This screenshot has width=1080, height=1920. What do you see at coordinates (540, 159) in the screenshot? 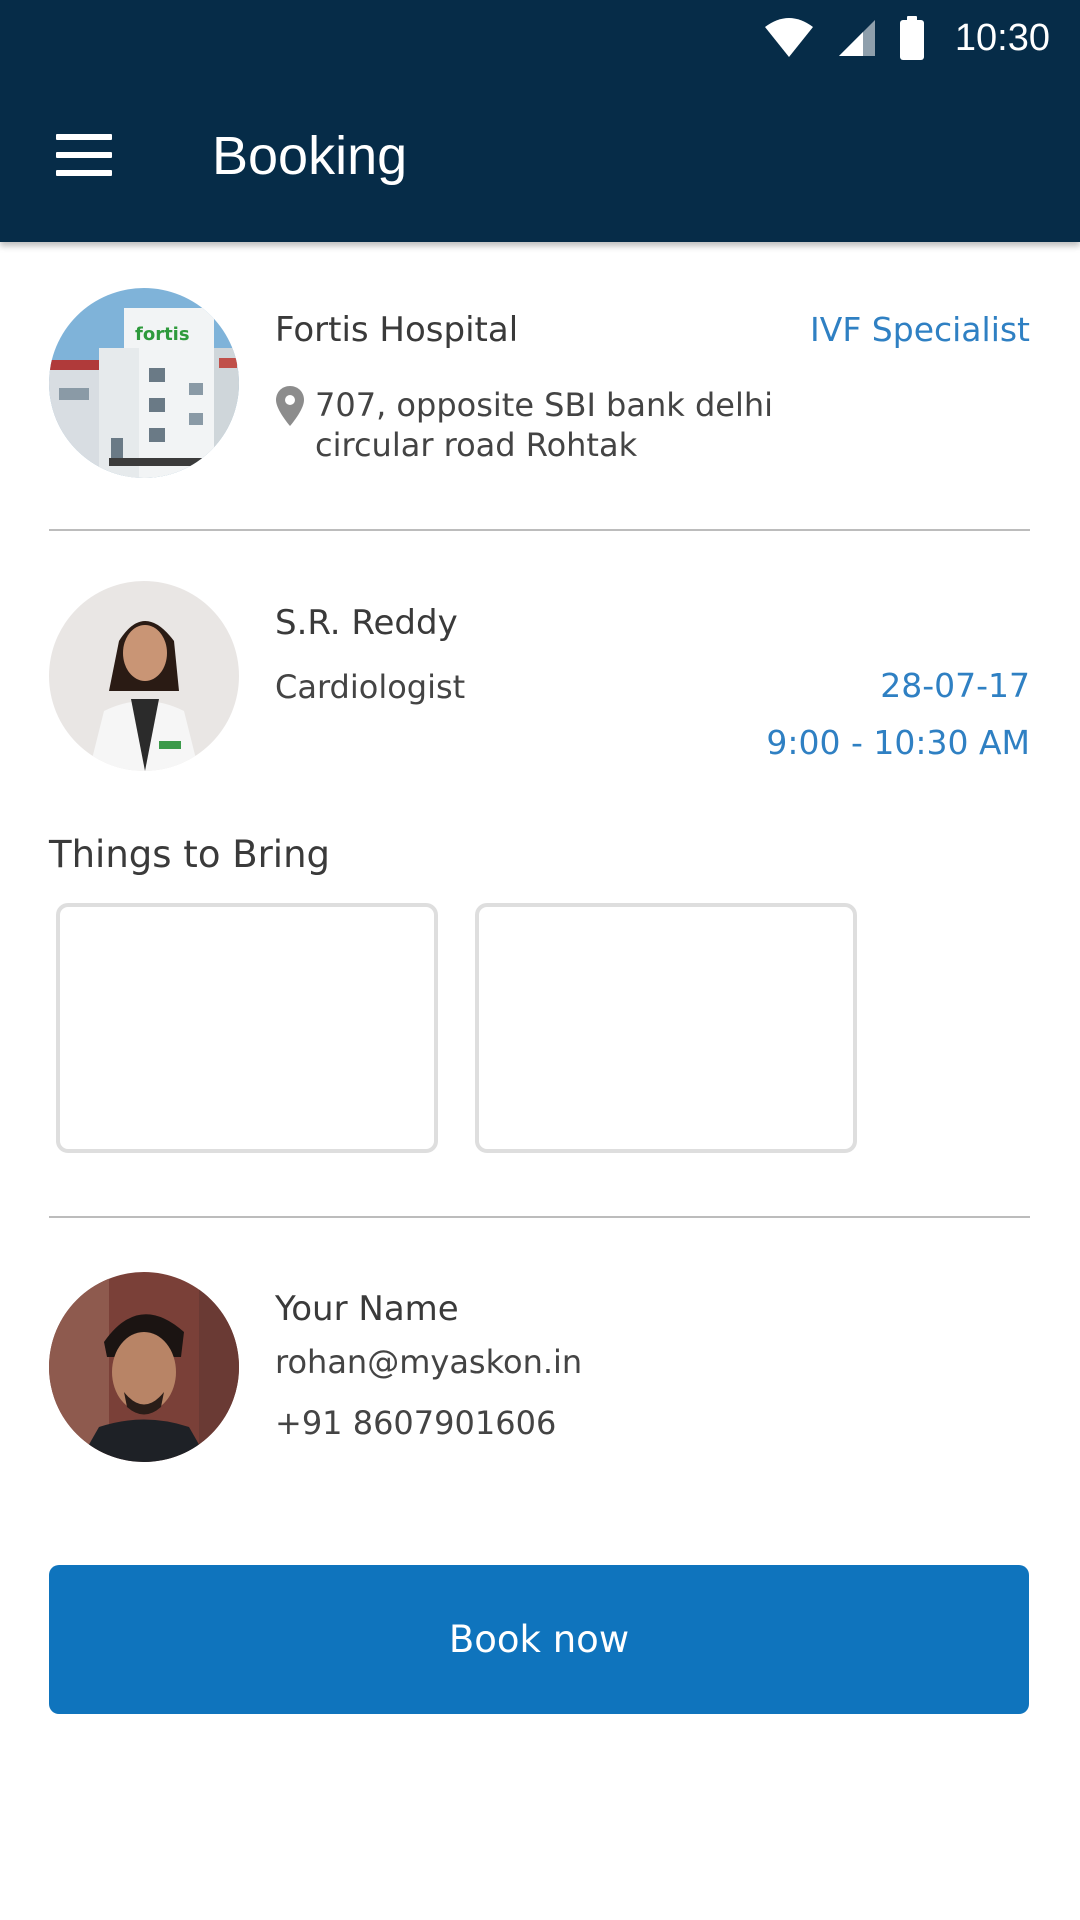
I see `toolbar: Booking` at bounding box center [540, 159].